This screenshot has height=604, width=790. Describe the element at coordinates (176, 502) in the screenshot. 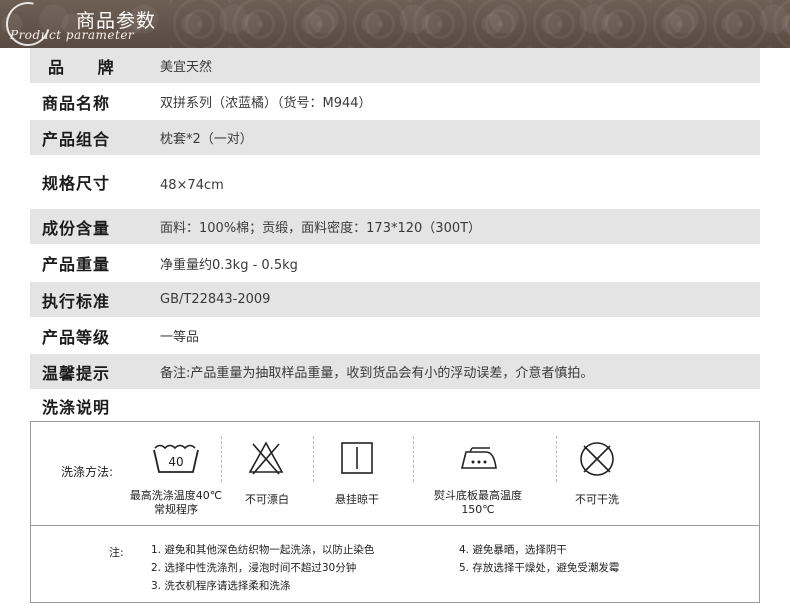

I see `wash-caption: 最高洗涤温度40℃ 常规程序` at that location.